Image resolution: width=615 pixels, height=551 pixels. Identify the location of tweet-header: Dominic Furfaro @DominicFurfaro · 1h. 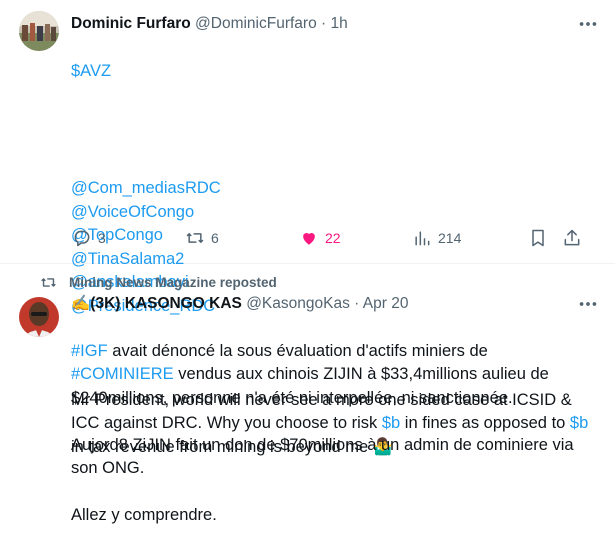
(209, 24).